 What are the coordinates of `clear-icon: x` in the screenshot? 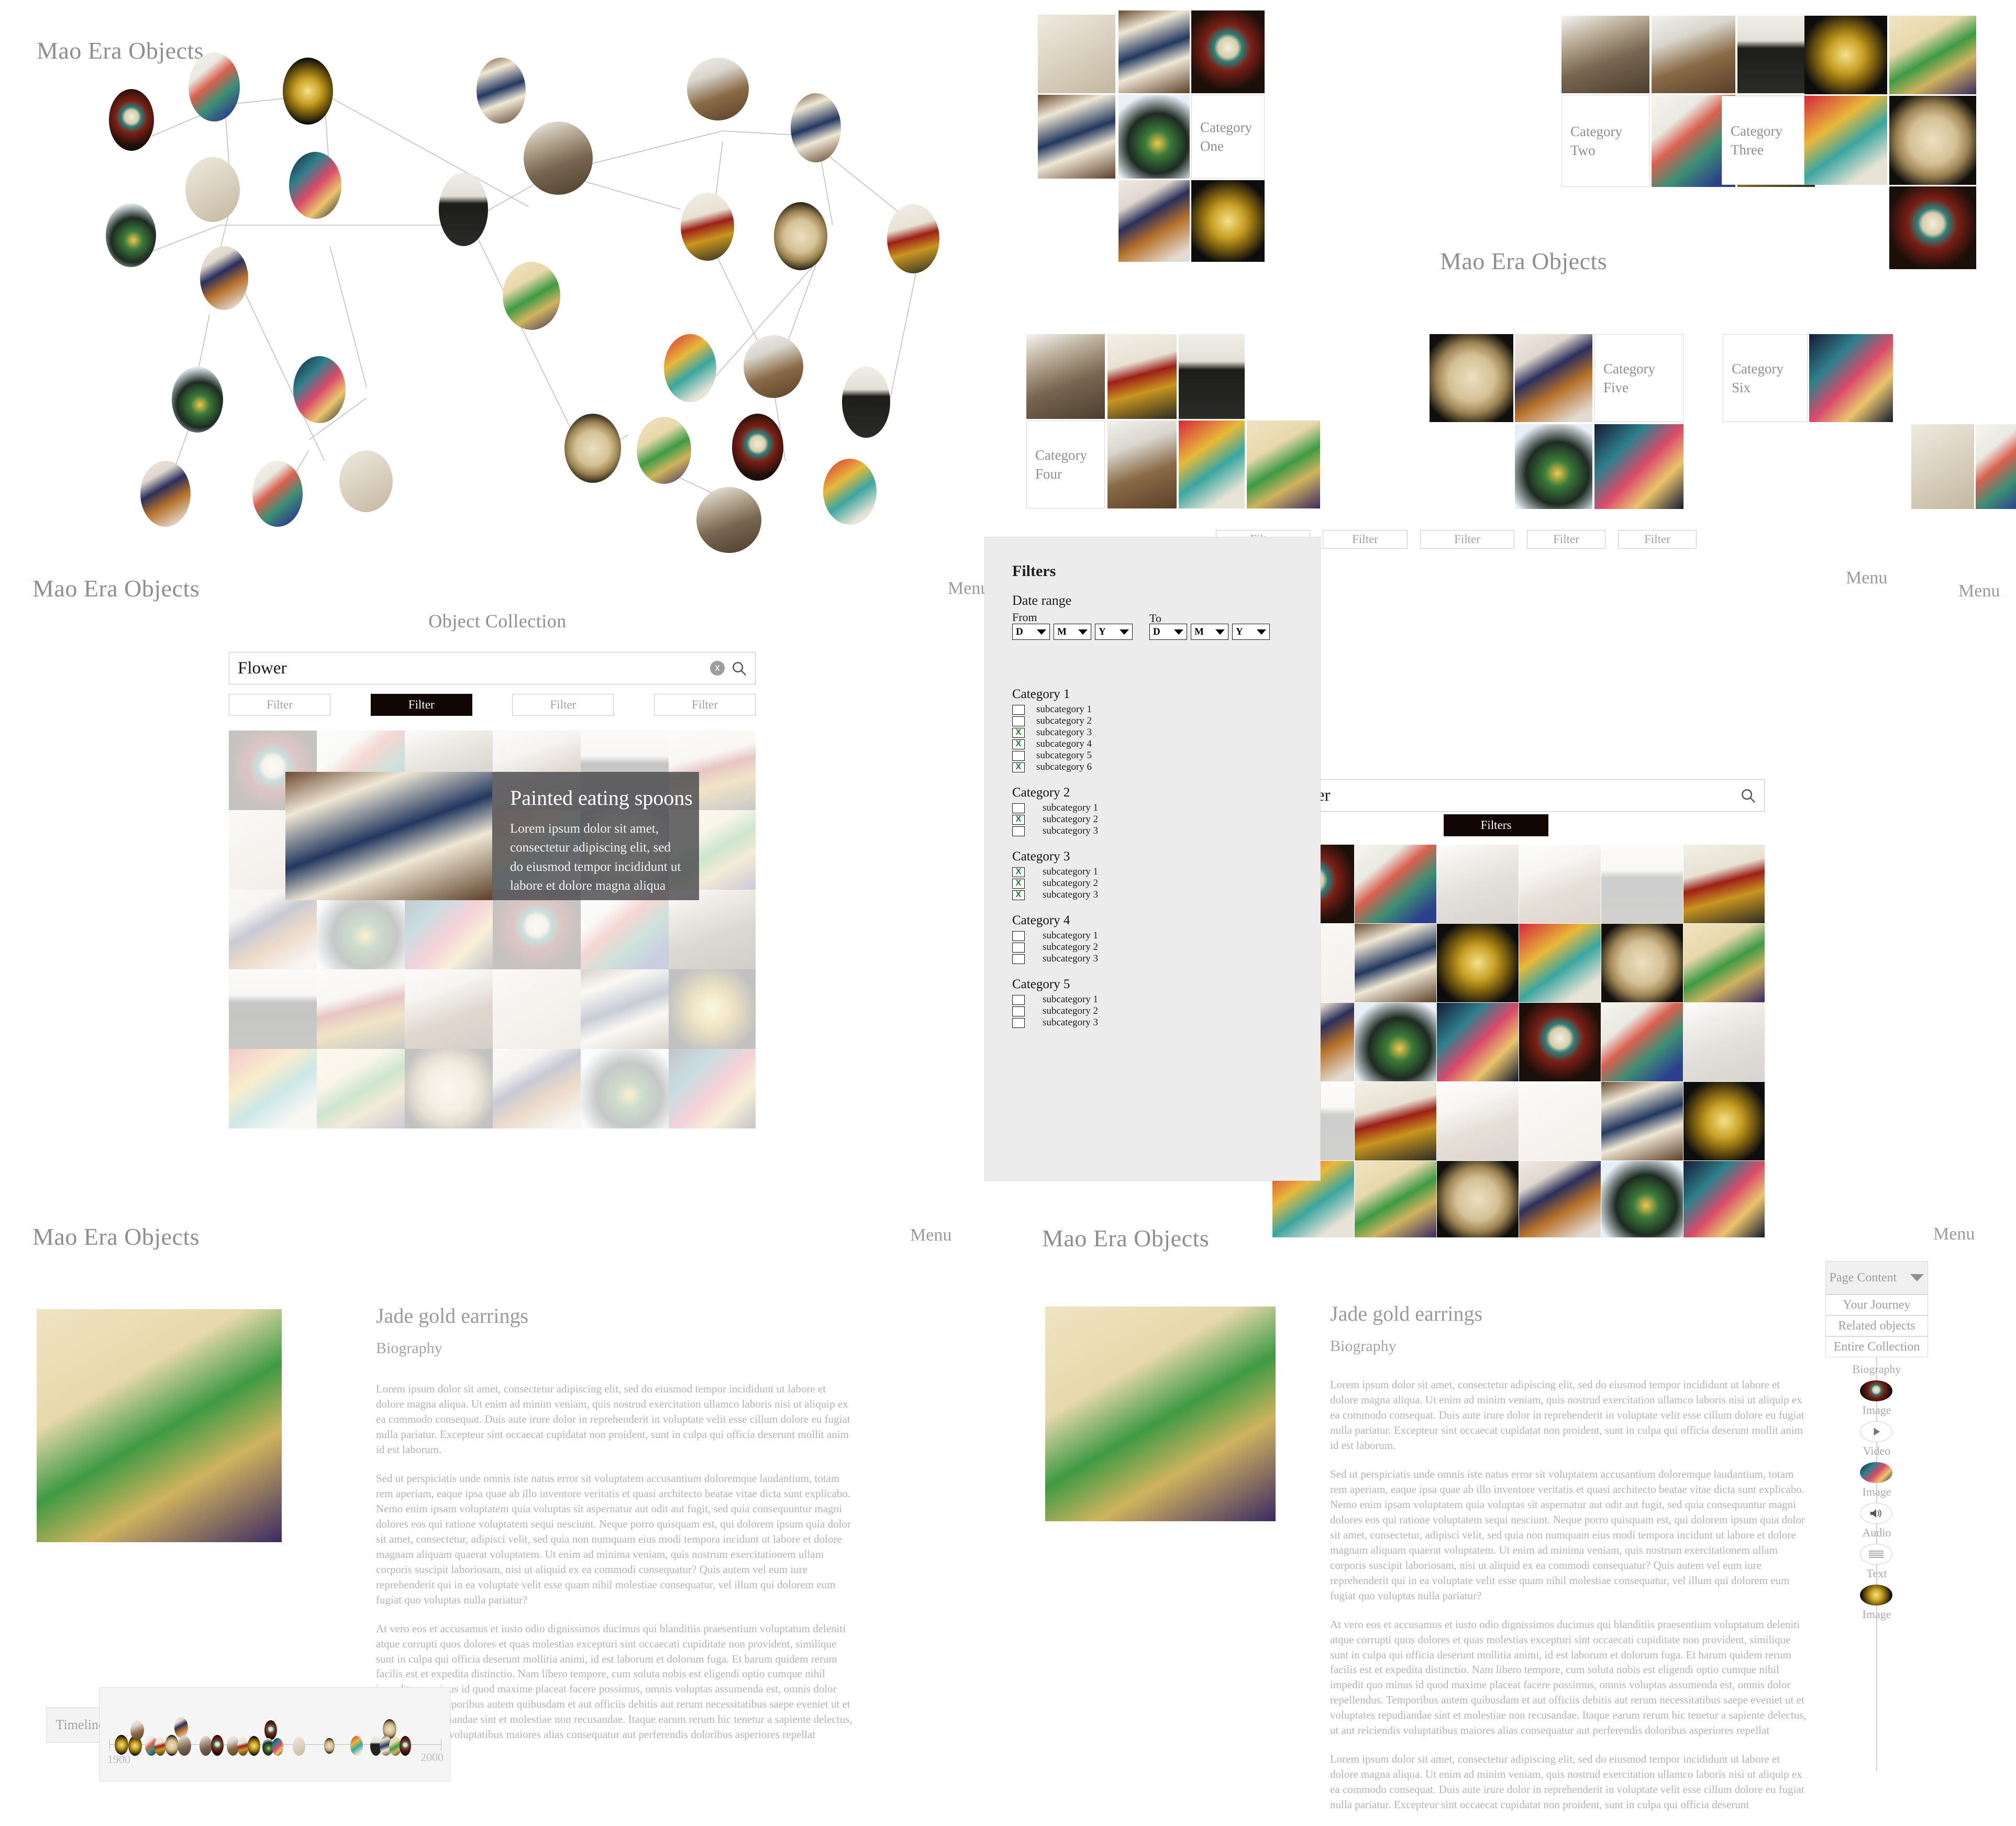 It's located at (718, 668).